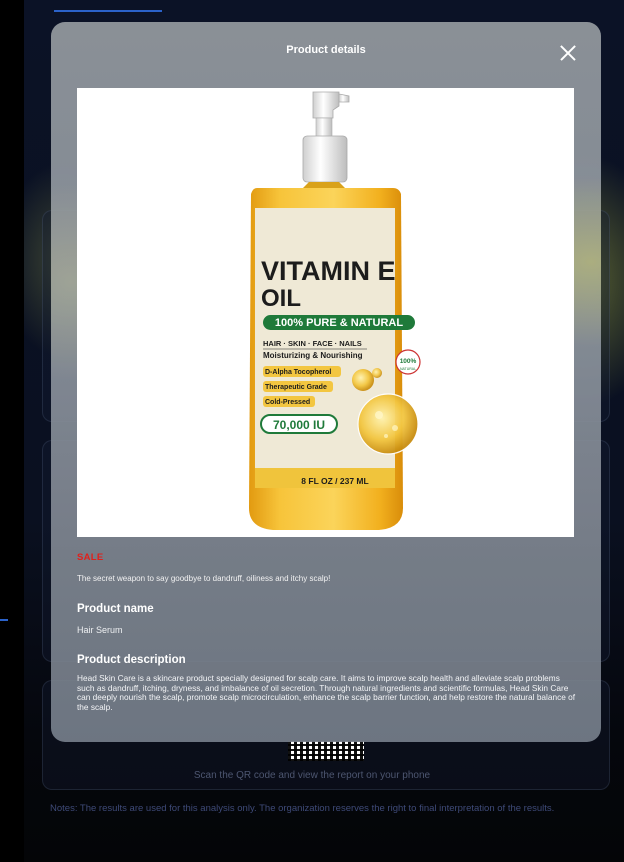 Image resolution: width=624 pixels, height=862 pixels. Describe the element at coordinates (299, 425) in the screenshot. I see `label-strength: 70,000 IU` at that location.